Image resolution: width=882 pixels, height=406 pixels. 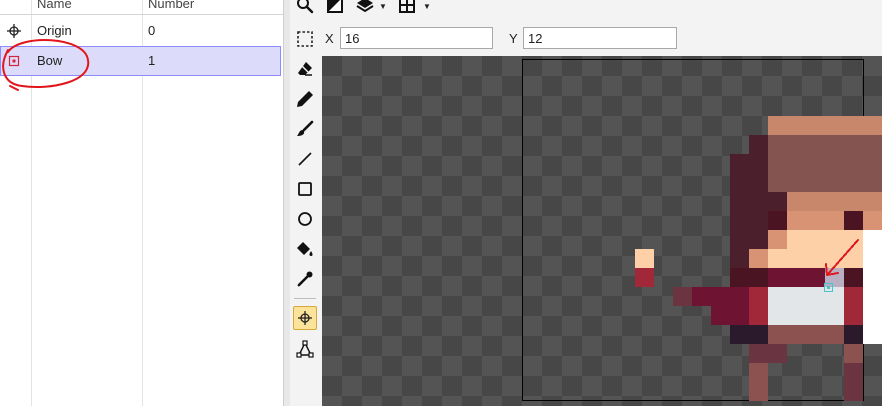 What do you see at coordinates (14, 61) in the screenshot?
I see `point-square-icon` at bounding box center [14, 61].